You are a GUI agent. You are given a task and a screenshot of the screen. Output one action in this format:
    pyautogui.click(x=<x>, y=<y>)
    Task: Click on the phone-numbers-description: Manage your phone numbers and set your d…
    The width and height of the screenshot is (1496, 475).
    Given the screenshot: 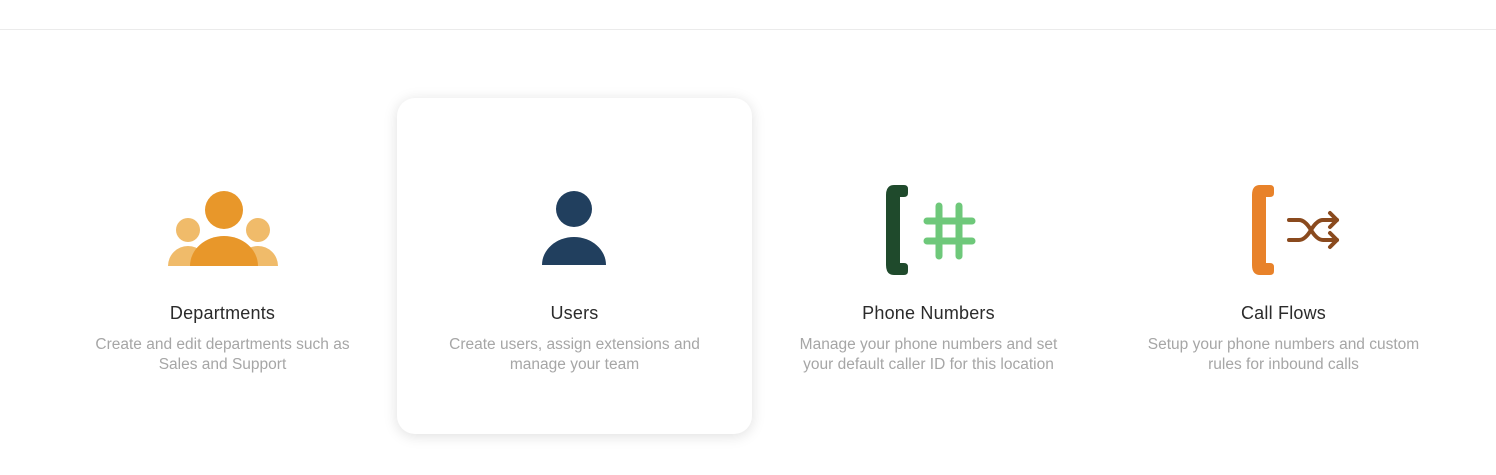 What is the action you would take?
    pyautogui.click(x=928, y=354)
    